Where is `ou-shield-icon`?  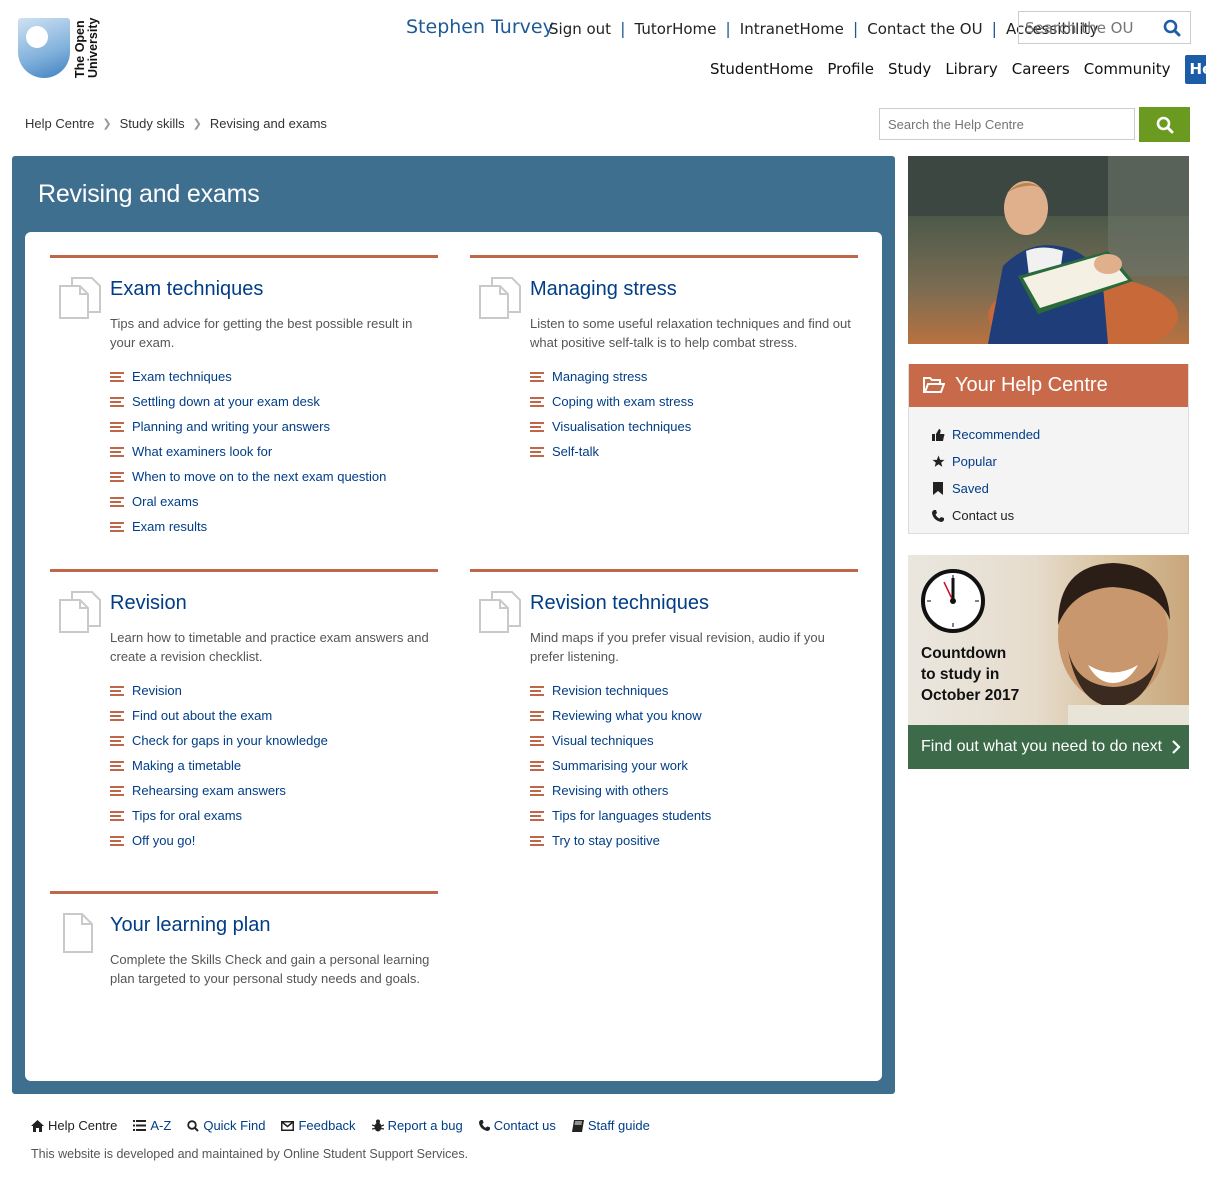
ou-shield-icon is located at coordinates (44, 48).